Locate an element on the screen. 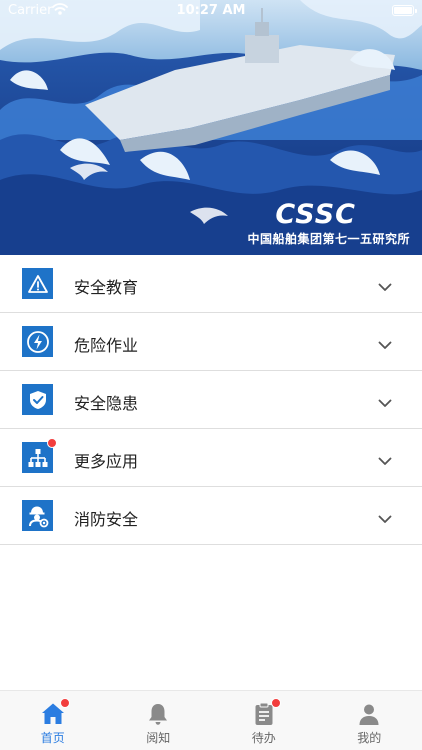 The height and width of the screenshot is (750, 422). menu-item-fire-safety: 消防安全 is located at coordinates (211, 516).